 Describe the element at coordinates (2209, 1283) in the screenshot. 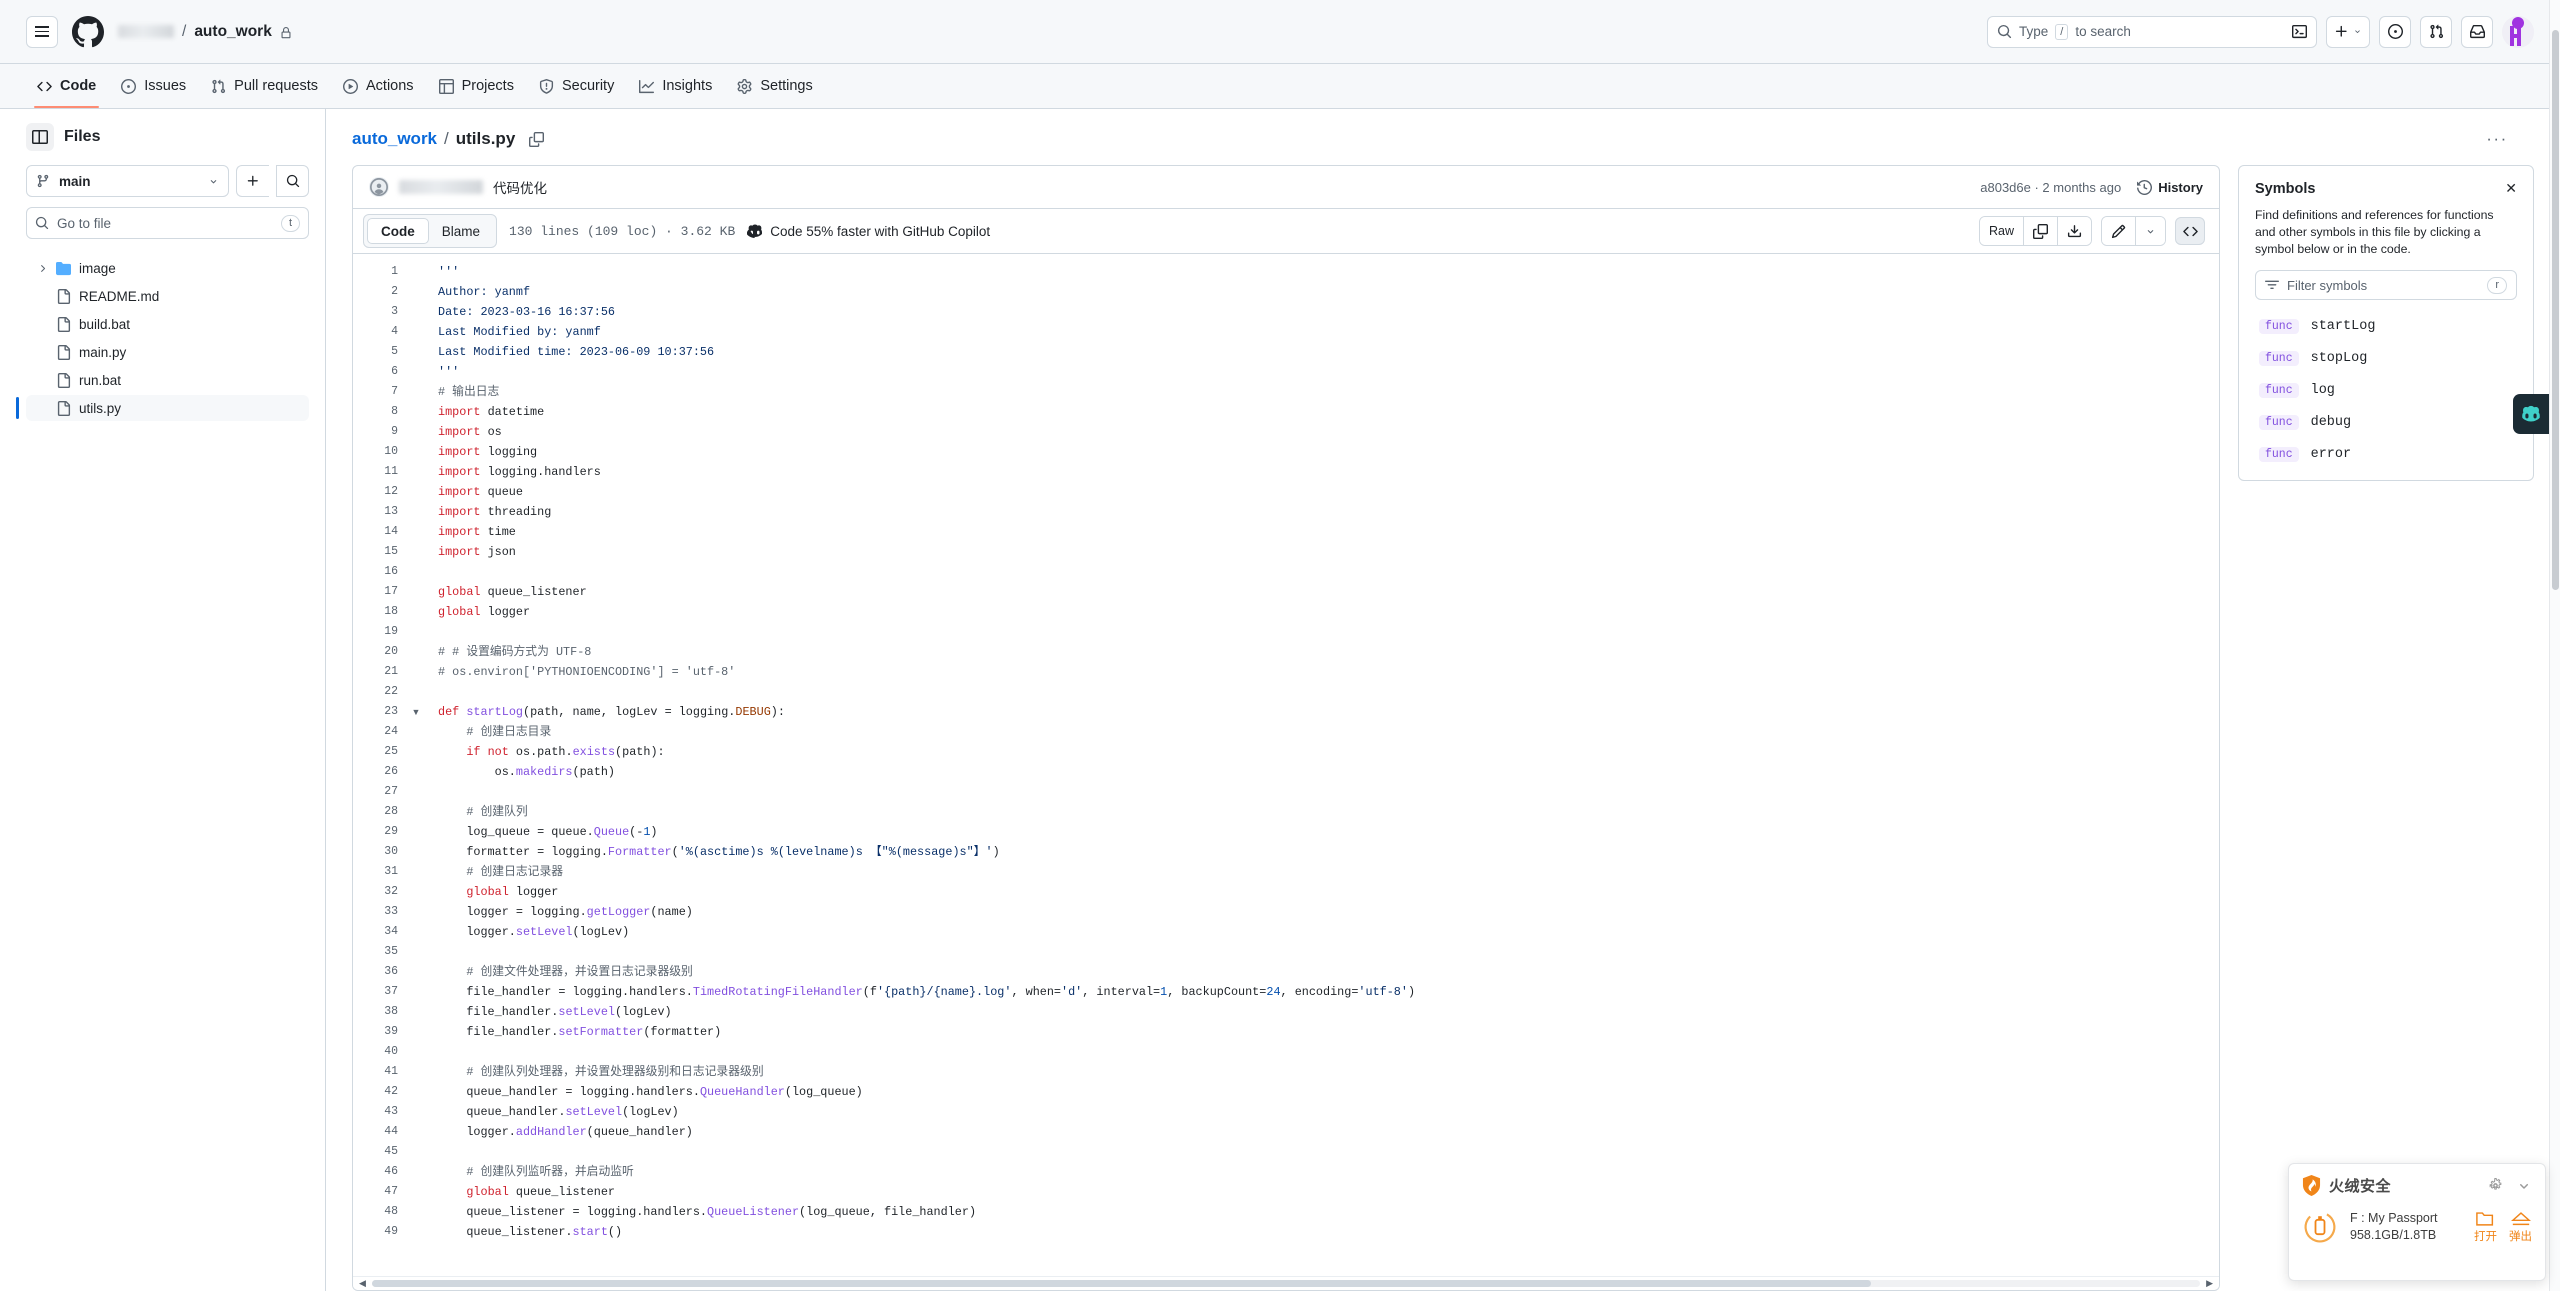

I see `scroll-right-arrow: ▶` at that location.